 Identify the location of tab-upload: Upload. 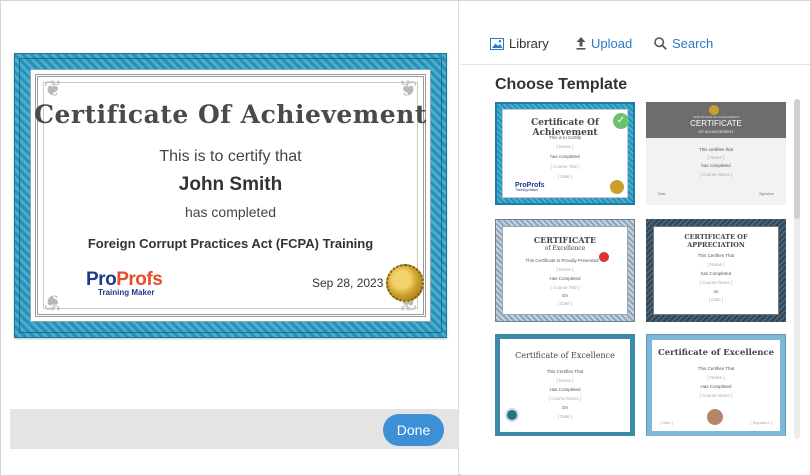
(604, 43).